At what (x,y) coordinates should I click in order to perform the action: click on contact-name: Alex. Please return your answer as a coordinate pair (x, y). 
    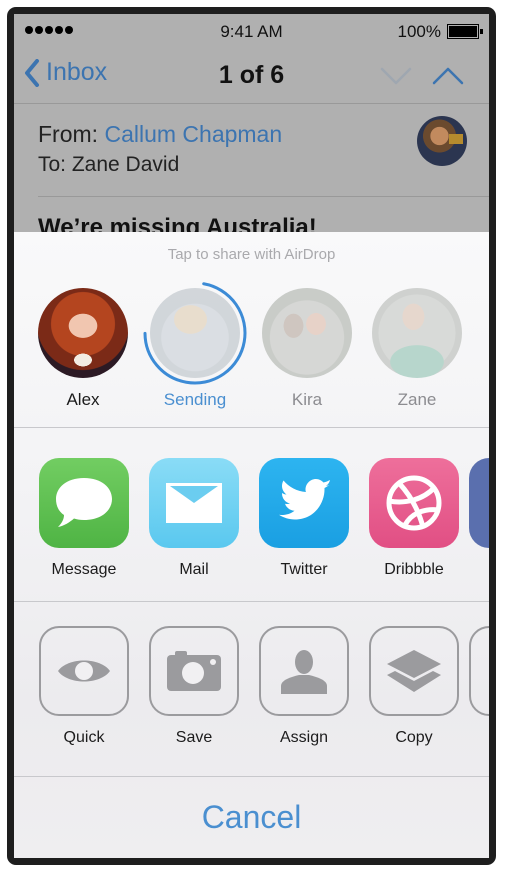
    Looking at the image, I should click on (83, 399).